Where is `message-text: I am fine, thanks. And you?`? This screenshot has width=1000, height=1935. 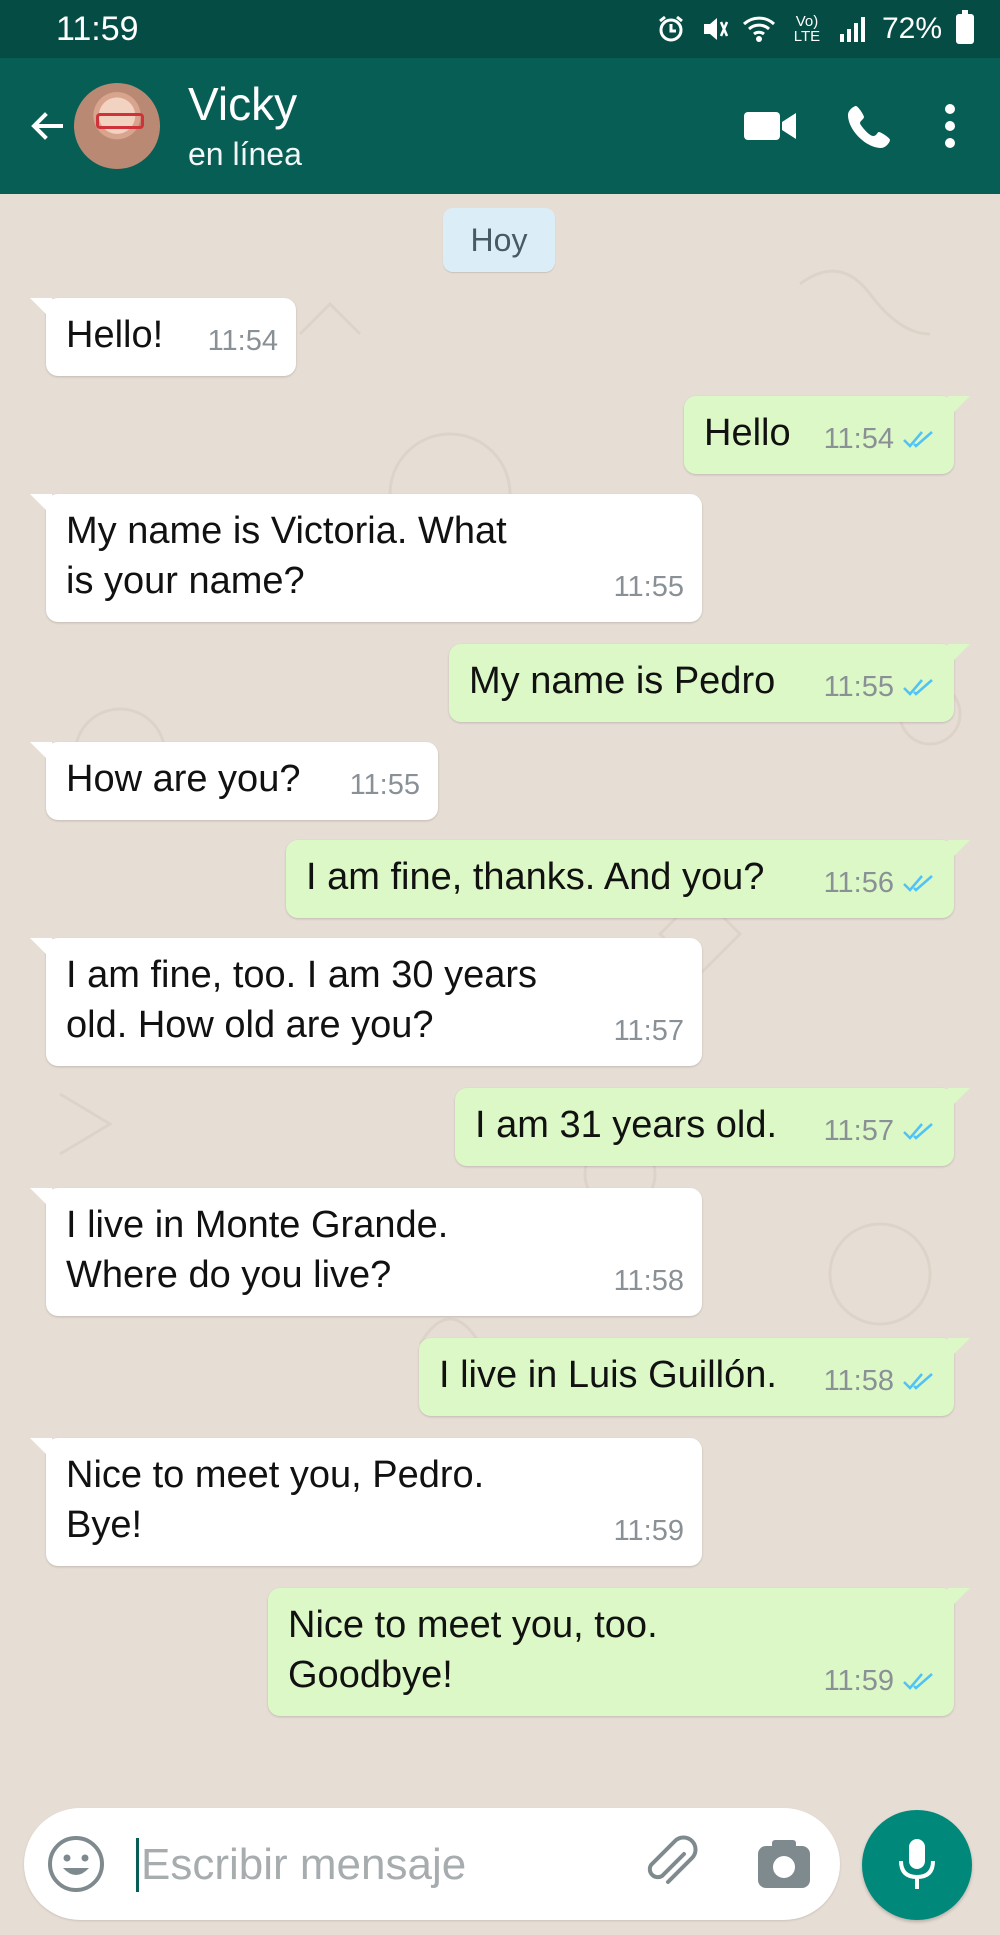 message-text: I am fine, thanks. And you? is located at coordinates (535, 877).